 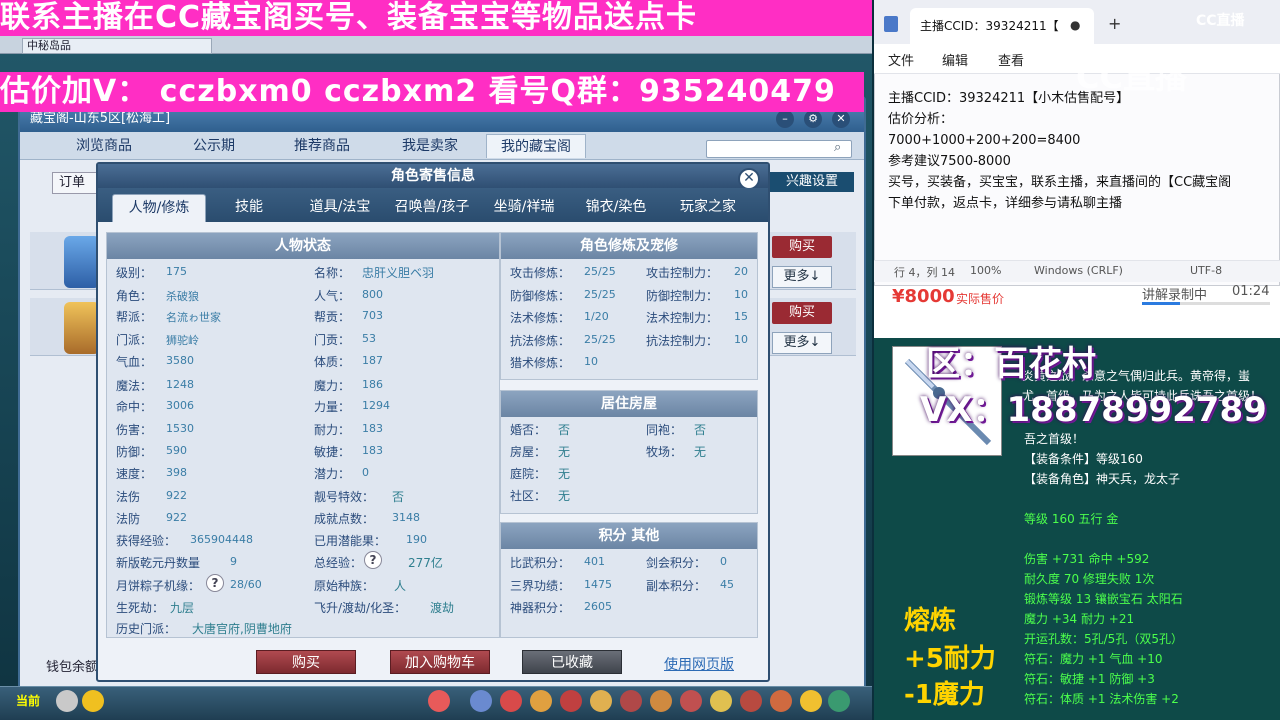 What do you see at coordinates (664, 430) in the screenshot?
I see `house-label: 同袍：` at bounding box center [664, 430].